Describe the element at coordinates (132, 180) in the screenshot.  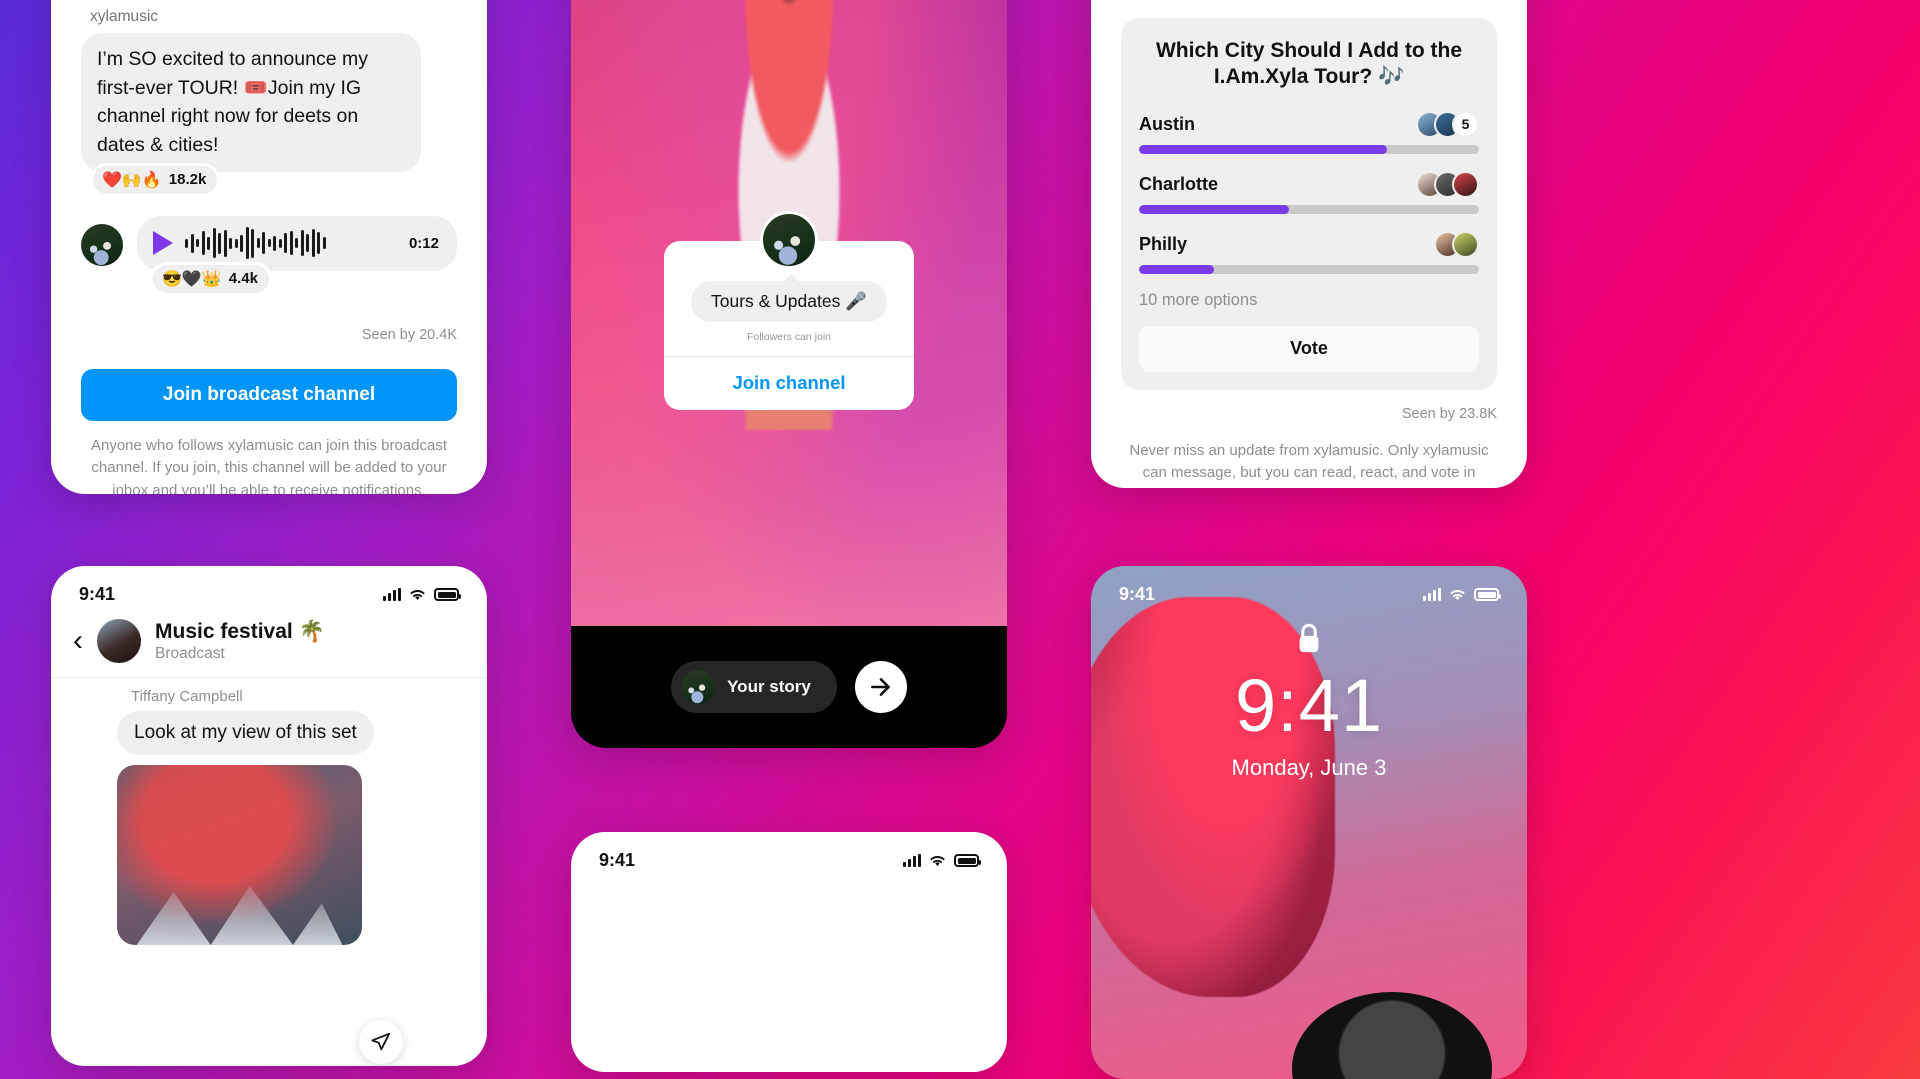
I see `reaction-emojis: ❤️🙌🔥` at that location.